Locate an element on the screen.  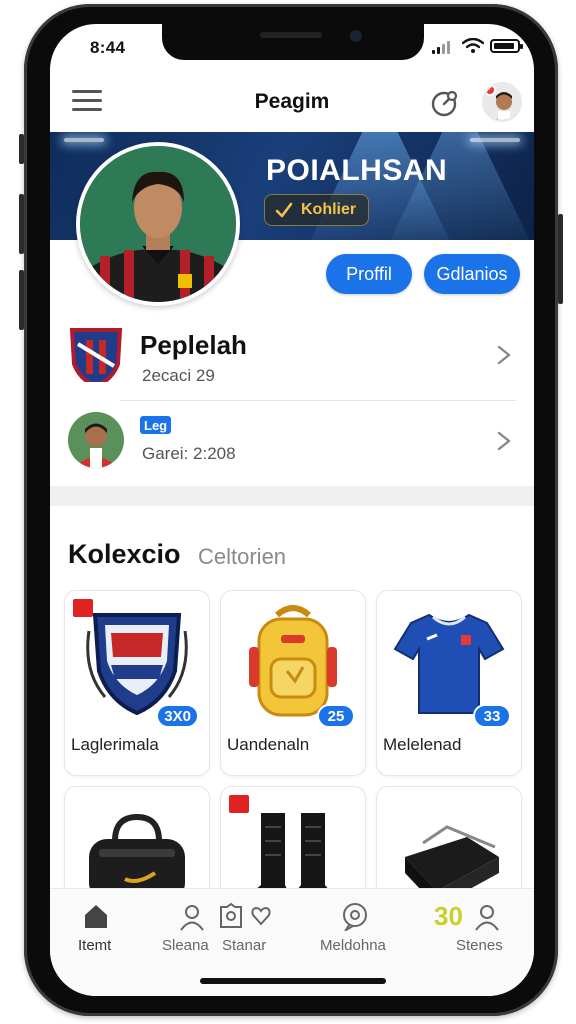
notch is located at coordinates (293, 42).